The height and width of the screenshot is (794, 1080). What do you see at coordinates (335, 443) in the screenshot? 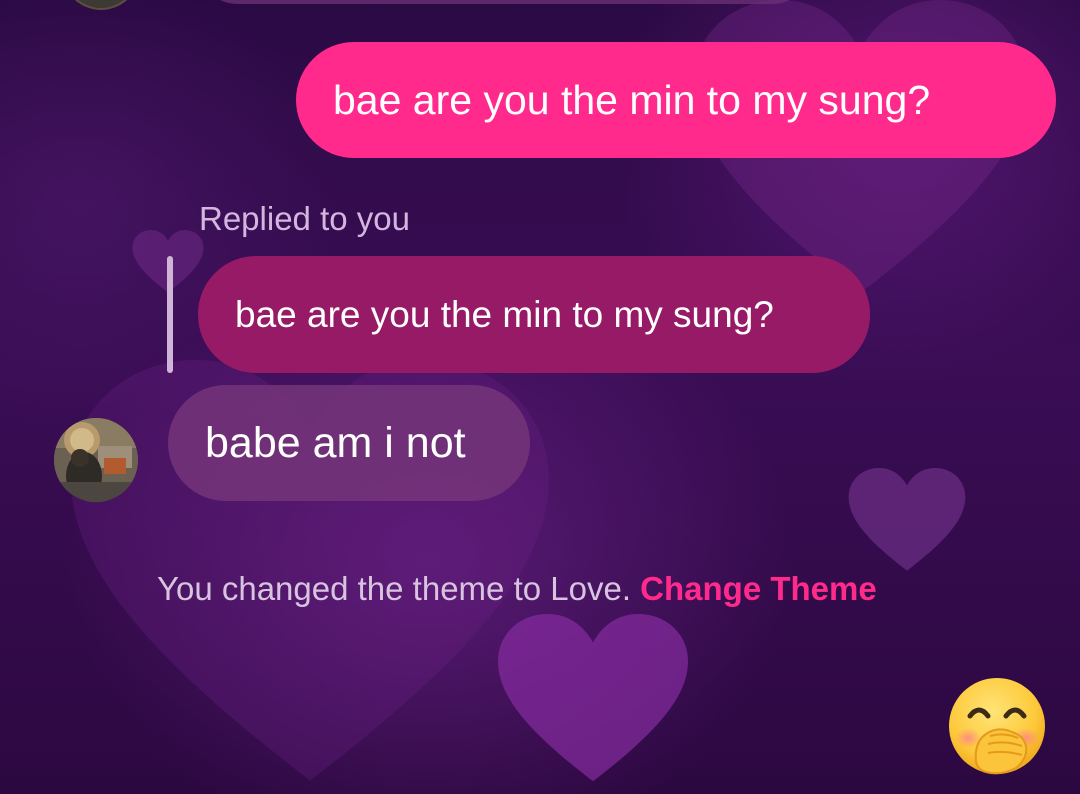
I see `received-message-text: babe am i not` at bounding box center [335, 443].